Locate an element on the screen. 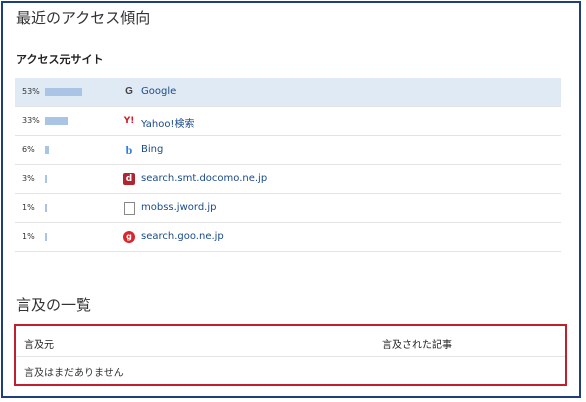 The image size is (586, 402). site-name-link: search.goo.ne.jp is located at coordinates (182, 236).